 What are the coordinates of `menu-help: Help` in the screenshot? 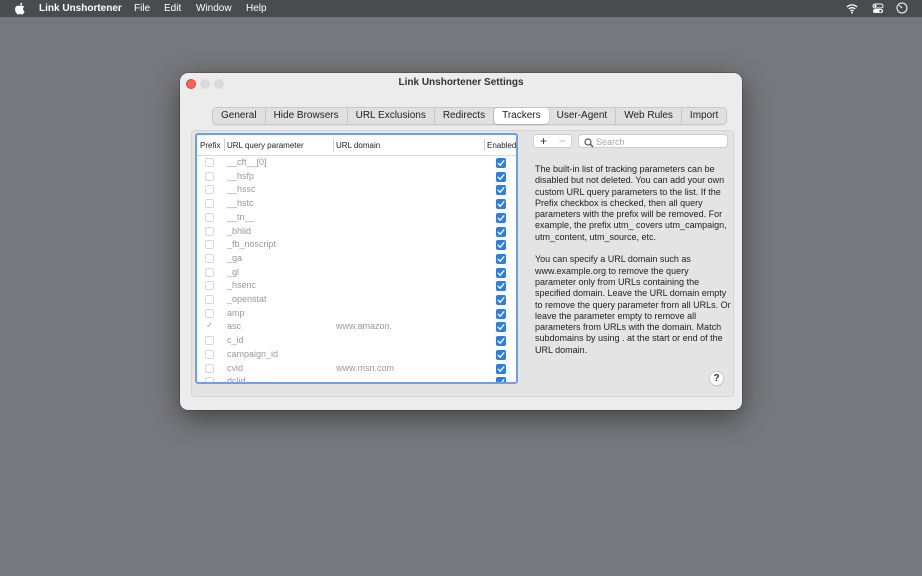 It's located at (256, 8).